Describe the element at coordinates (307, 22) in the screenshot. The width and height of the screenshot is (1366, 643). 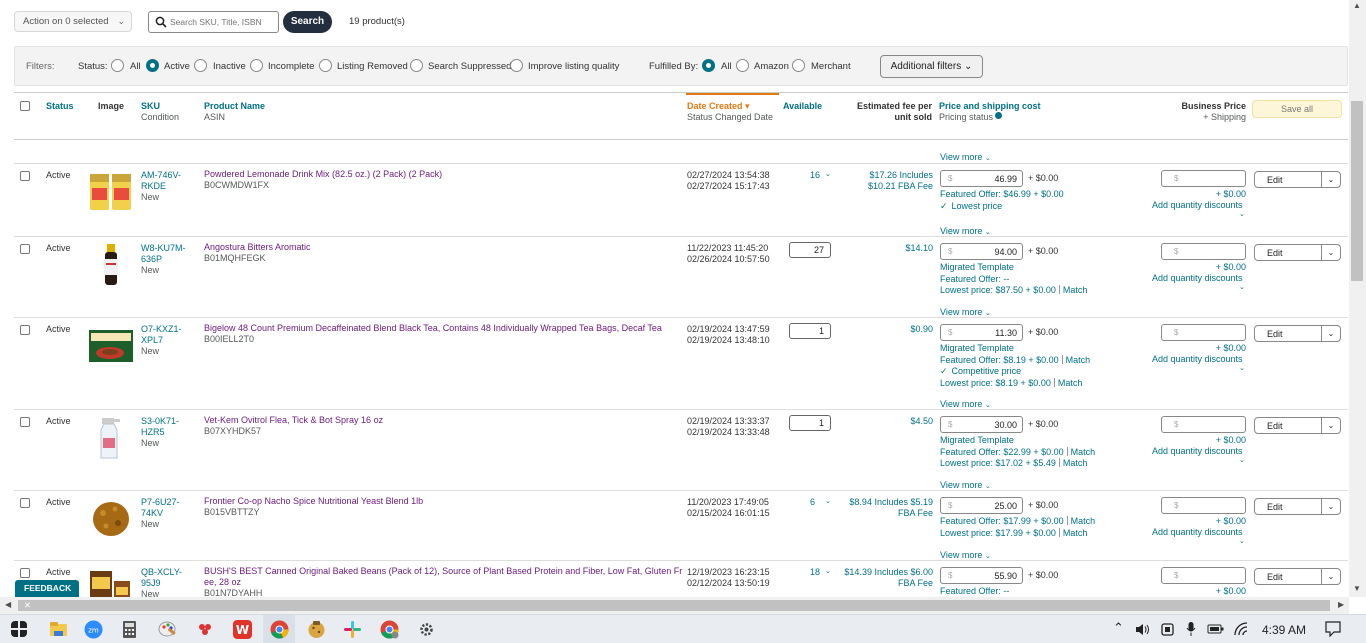
I see `search-button: Search` at that location.